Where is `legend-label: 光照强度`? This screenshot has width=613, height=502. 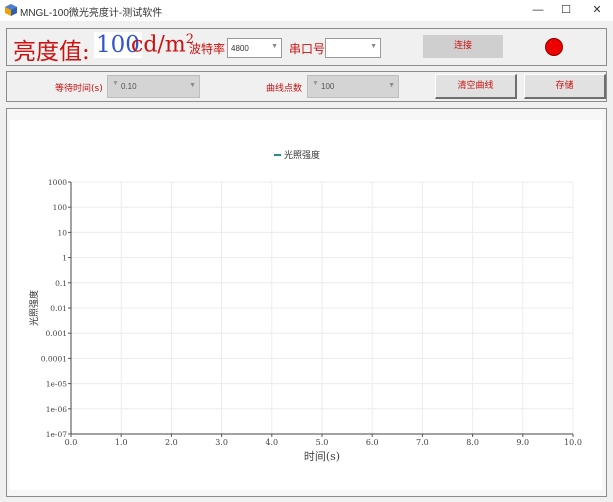
legend-label: 光照强度 is located at coordinates (302, 155).